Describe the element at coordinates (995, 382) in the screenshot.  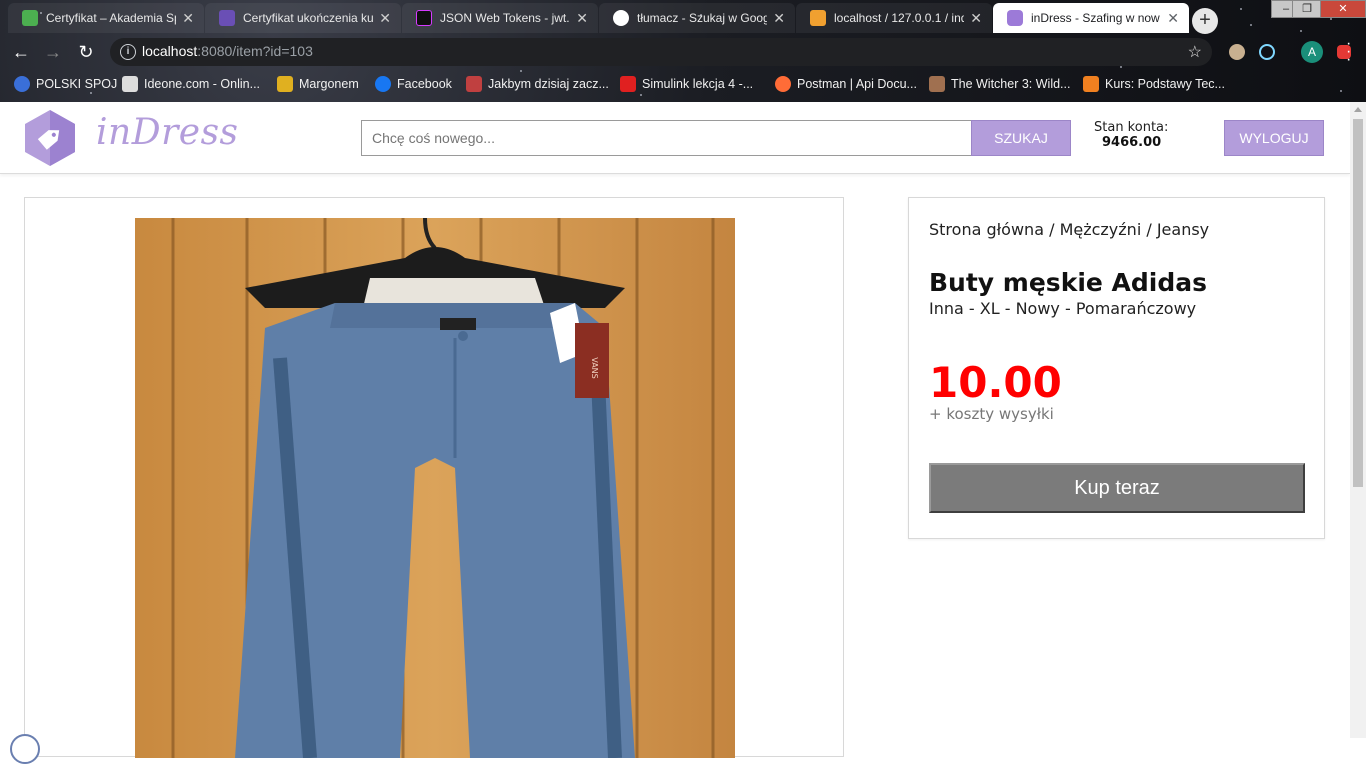
I see `product-price: 10.00` at that location.